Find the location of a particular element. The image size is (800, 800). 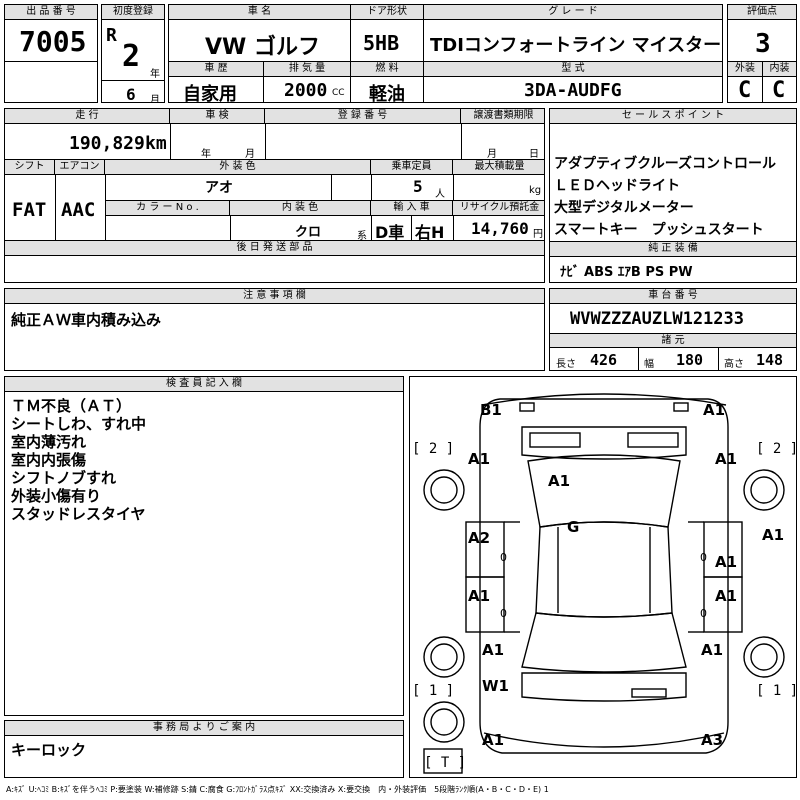

color-no-label: カ ラ ー N o . is located at coordinates (168, 208).